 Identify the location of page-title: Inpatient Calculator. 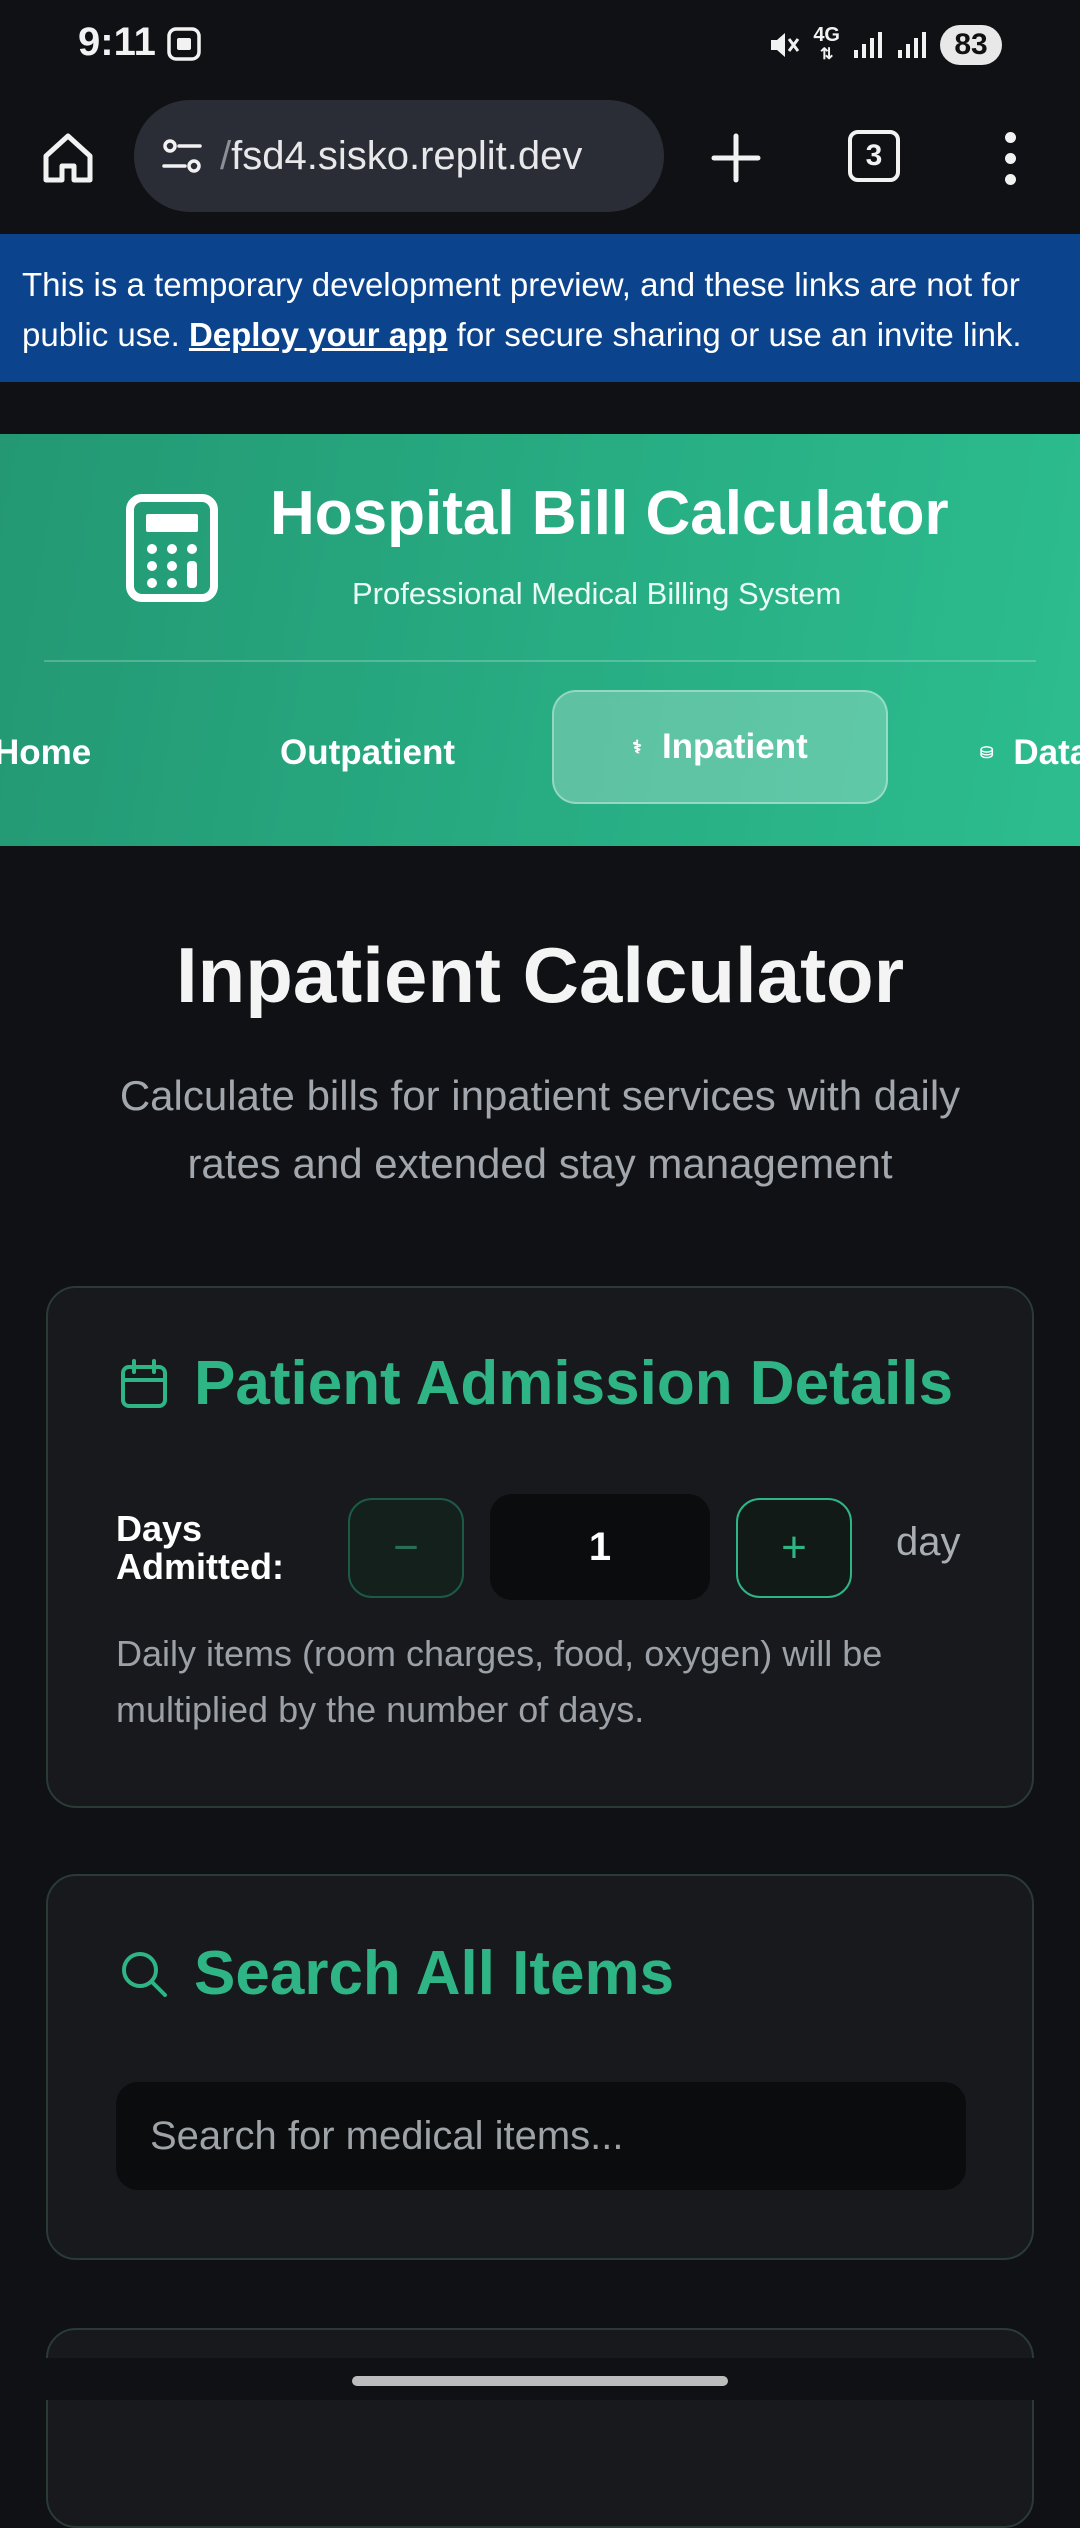
(540, 975).